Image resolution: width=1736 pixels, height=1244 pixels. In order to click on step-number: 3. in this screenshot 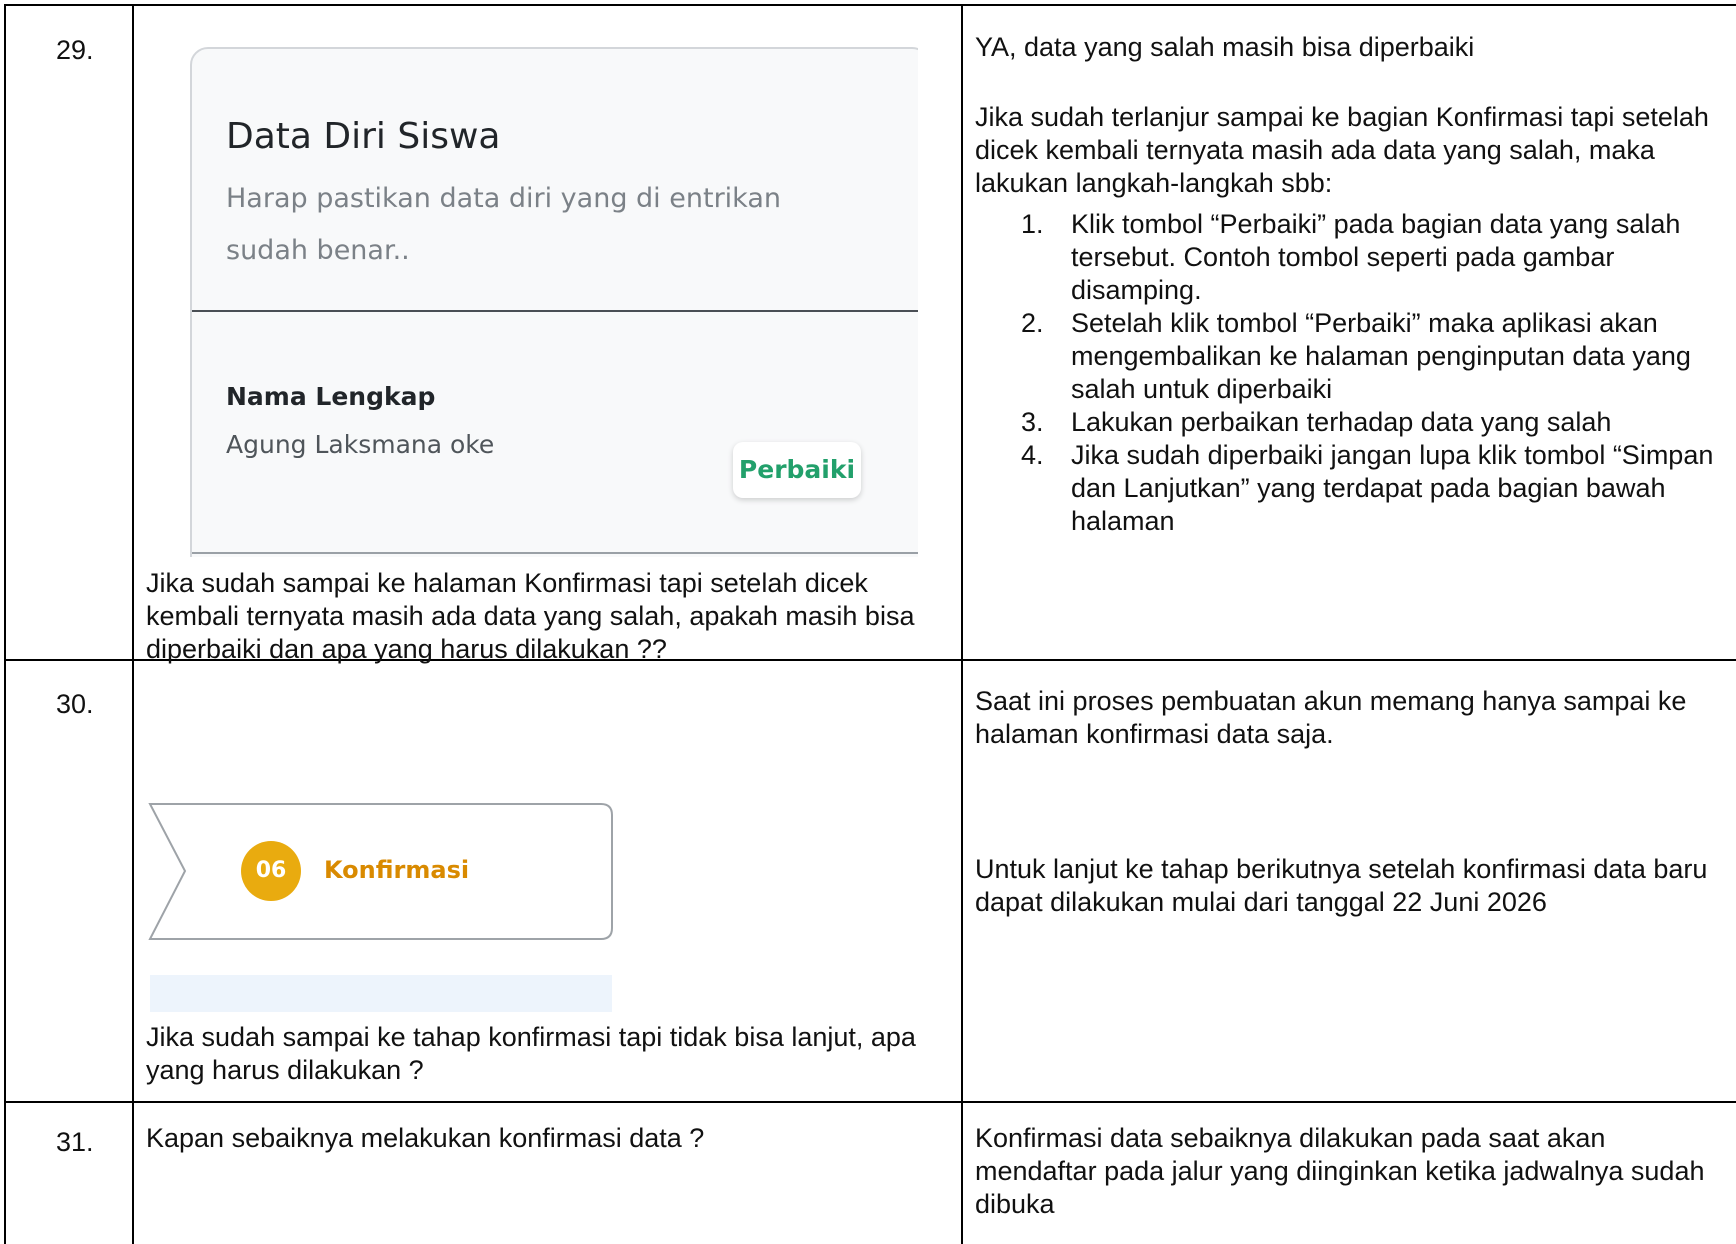, I will do `click(1032, 422)`.